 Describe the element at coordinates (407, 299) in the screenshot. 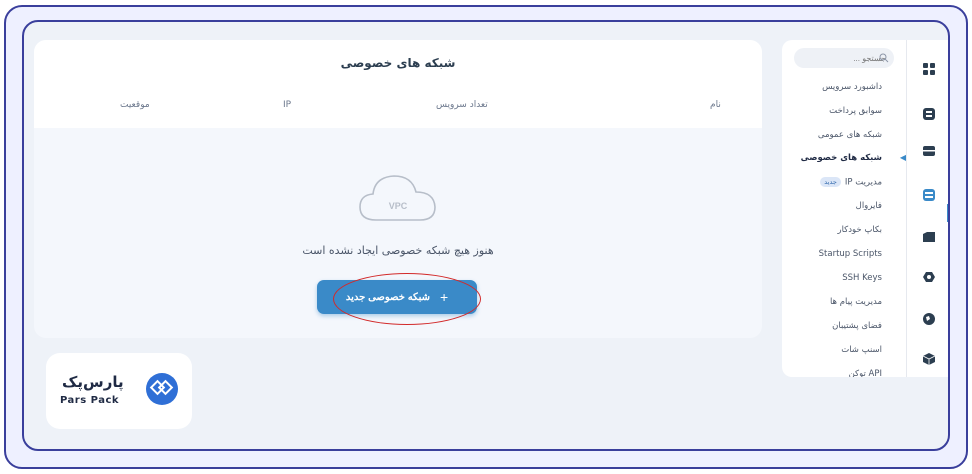

I see `highlight-circle` at that location.